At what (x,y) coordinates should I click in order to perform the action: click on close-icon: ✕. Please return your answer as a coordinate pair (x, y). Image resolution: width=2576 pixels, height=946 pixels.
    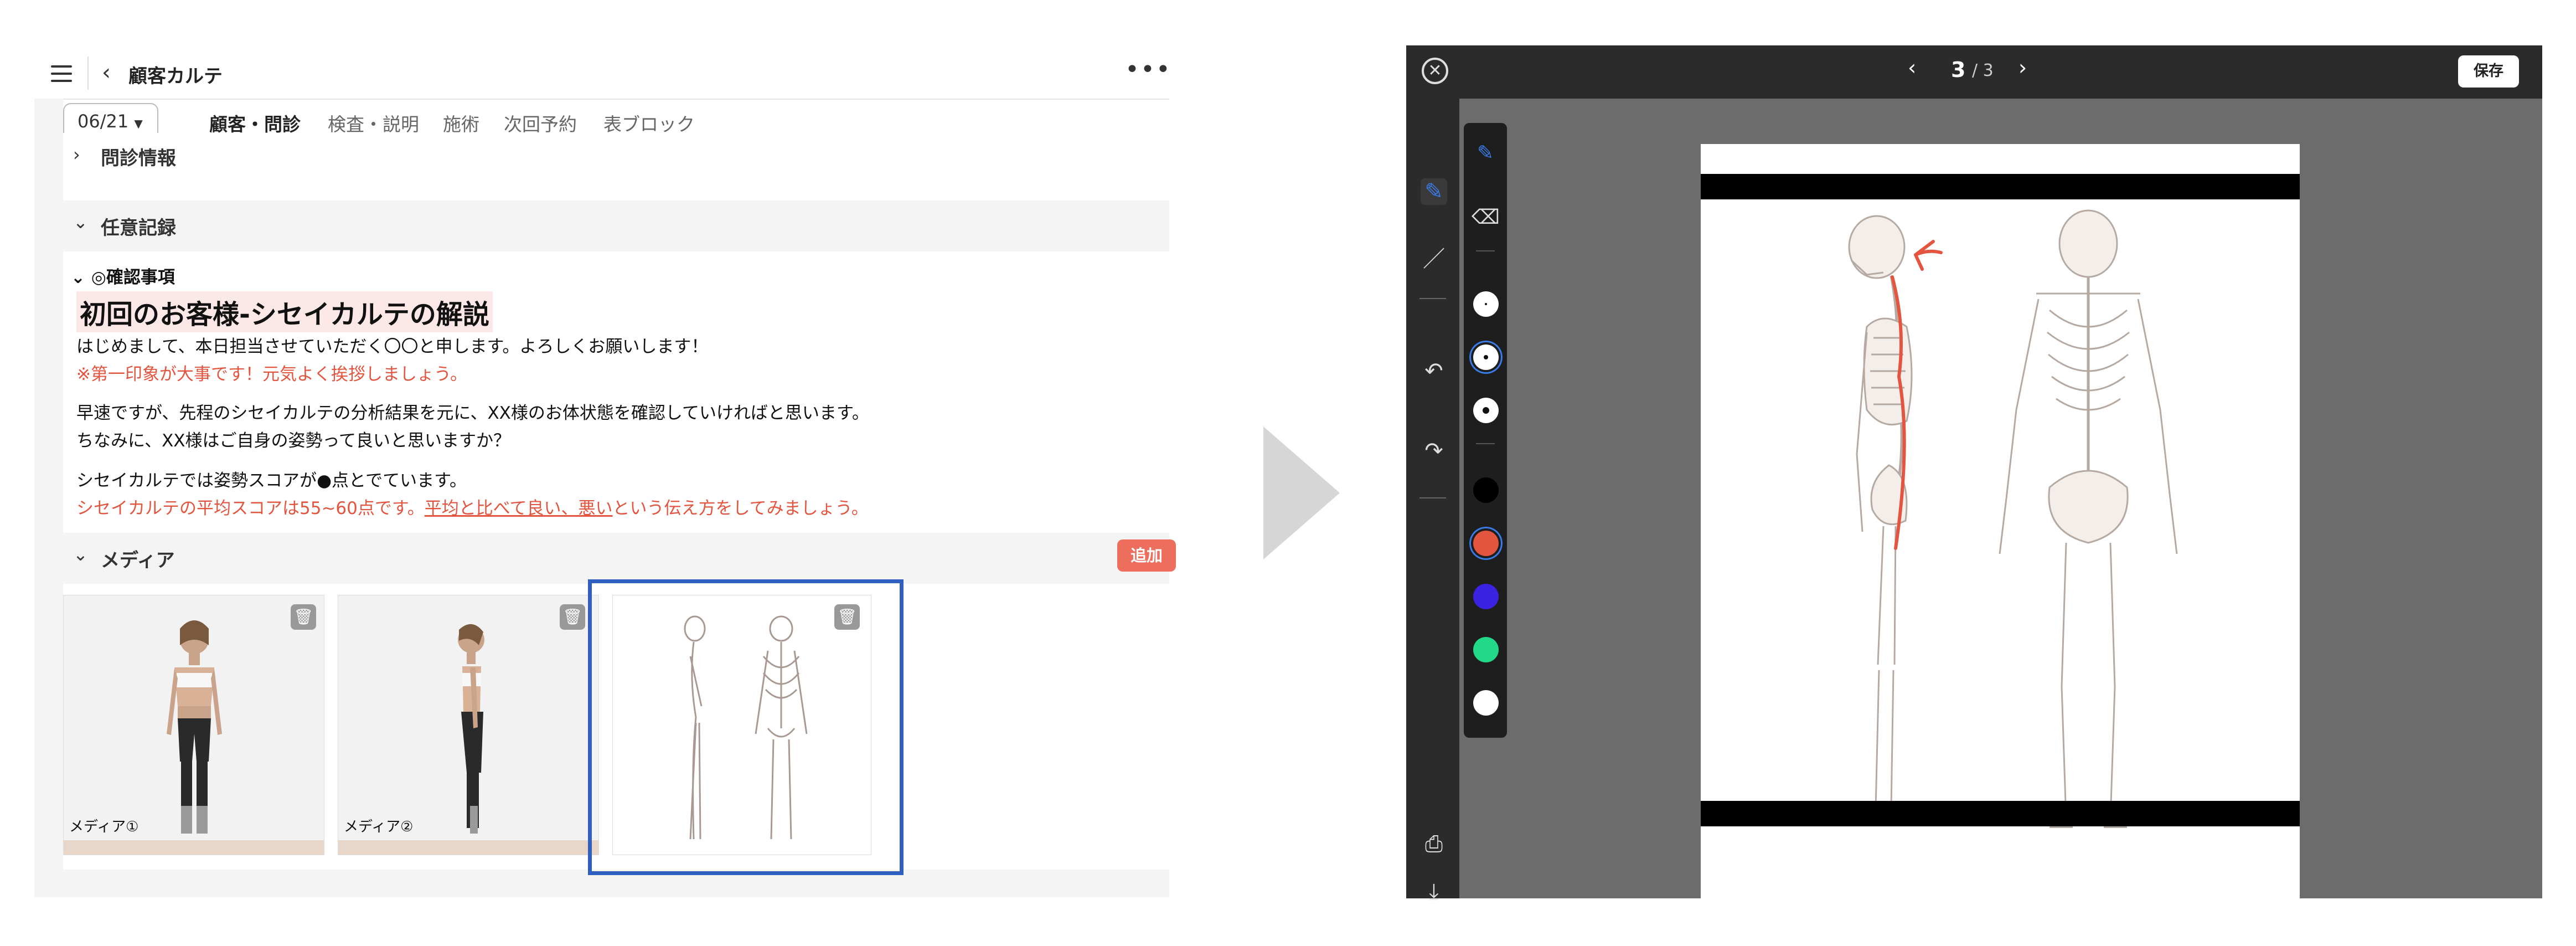
    Looking at the image, I should click on (1435, 71).